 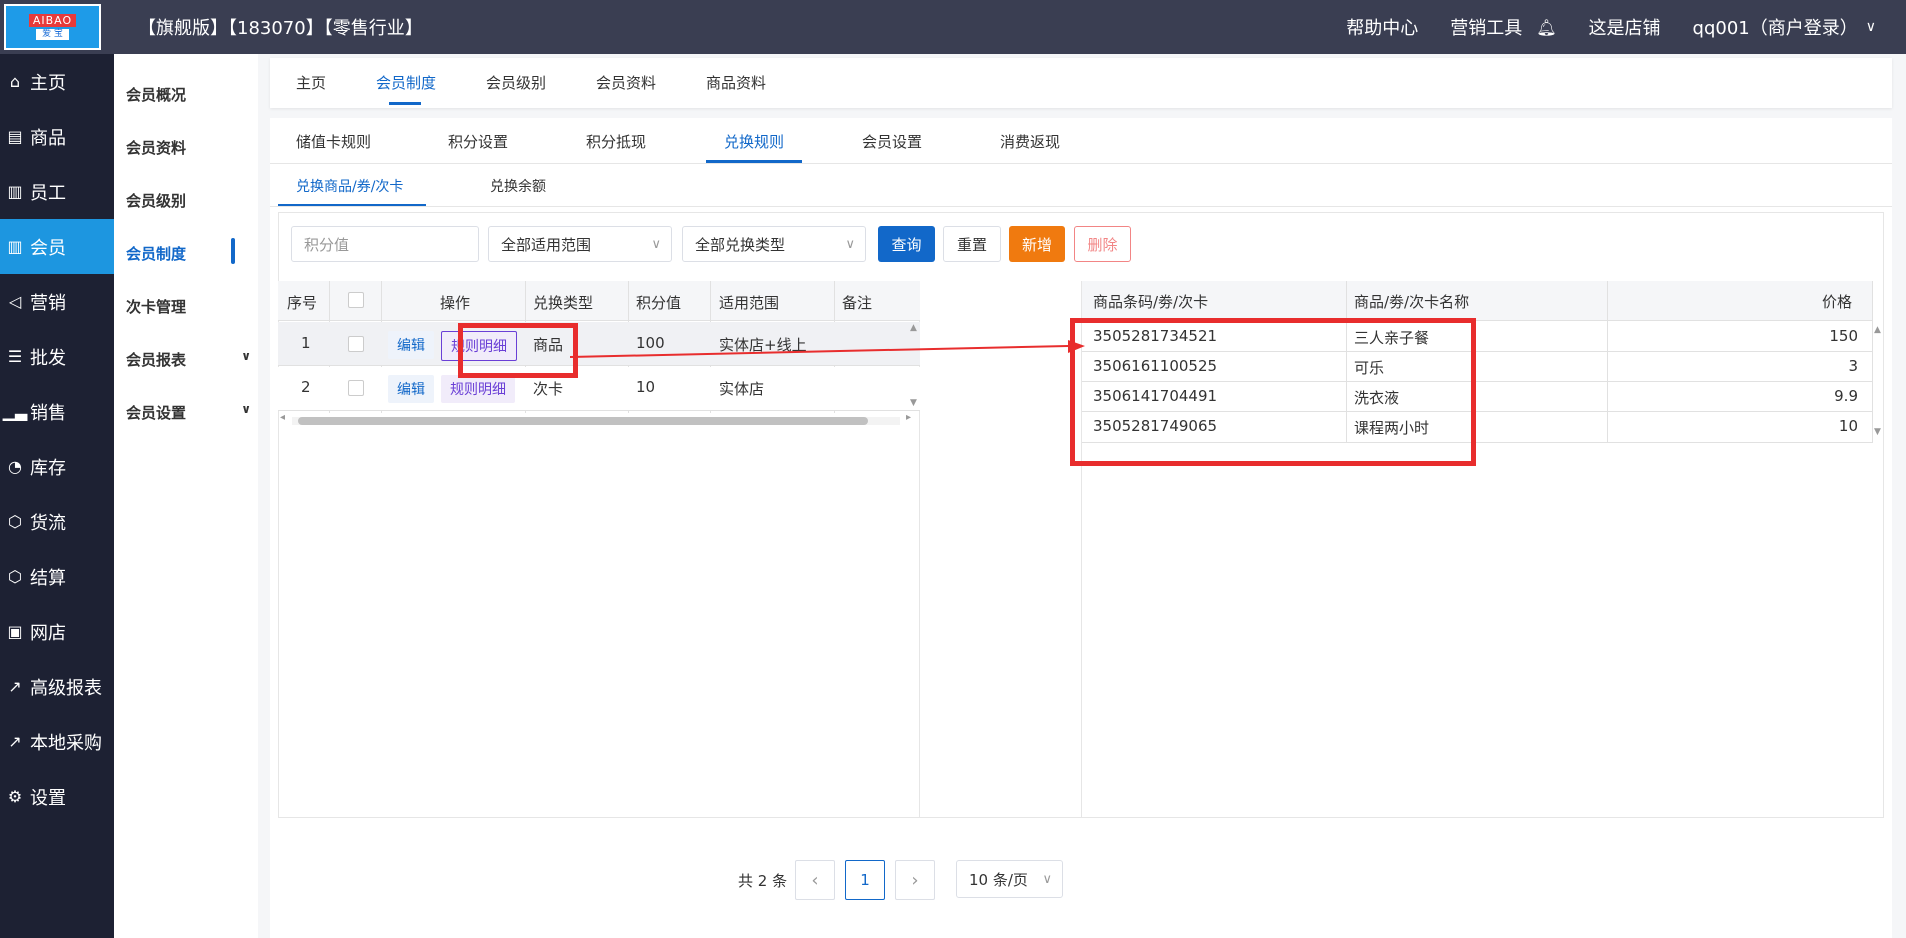 I want to click on submenu-reports: 会员报表 ∨, so click(x=188, y=359).